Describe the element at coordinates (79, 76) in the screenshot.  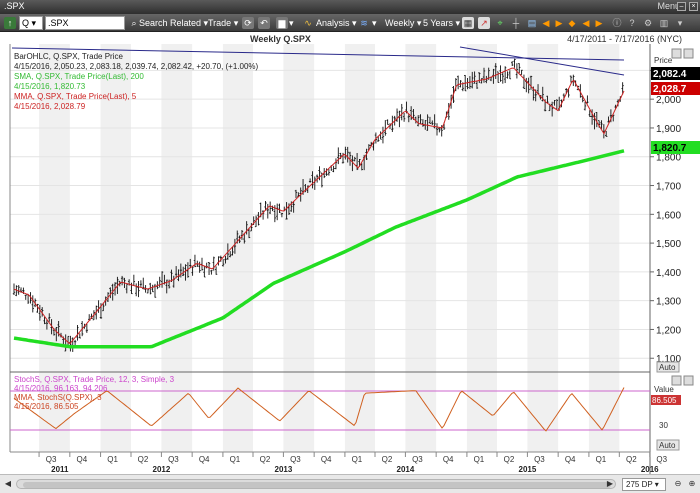
I see `legend-sma-name: SMA, Q.SPX, Trade Price(Last), 200` at that location.